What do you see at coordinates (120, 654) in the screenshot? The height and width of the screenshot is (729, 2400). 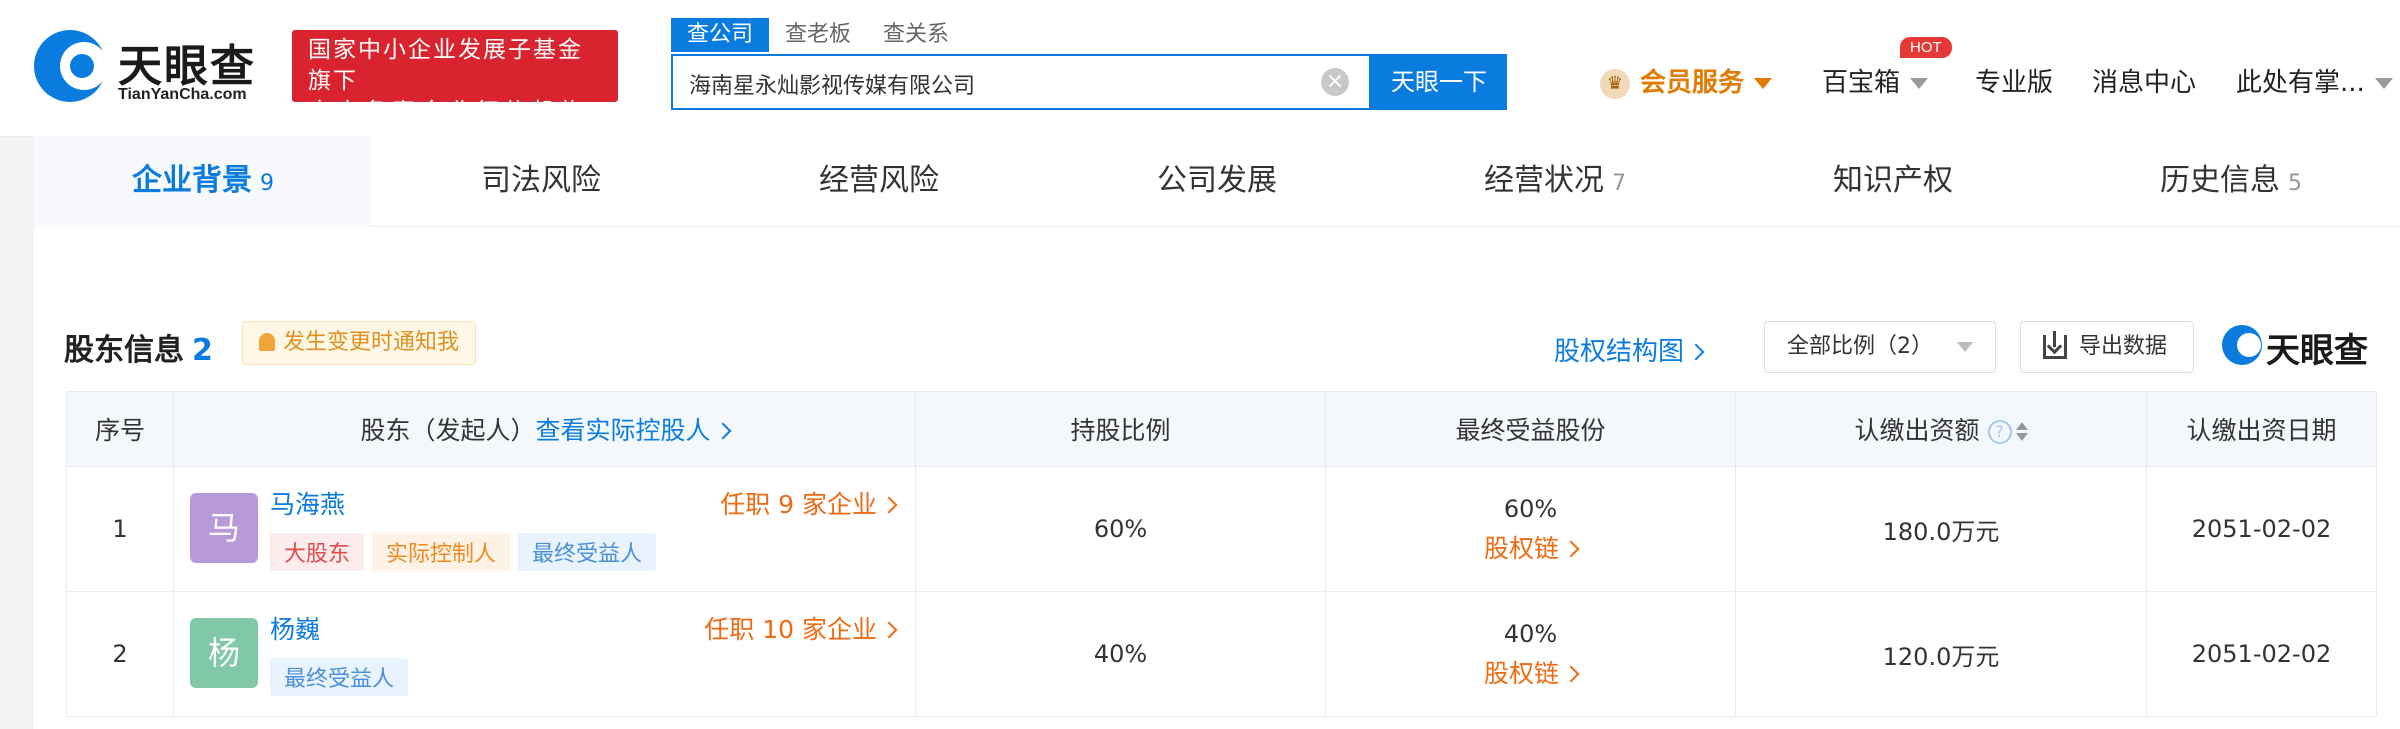 I see `row-index: 2` at bounding box center [120, 654].